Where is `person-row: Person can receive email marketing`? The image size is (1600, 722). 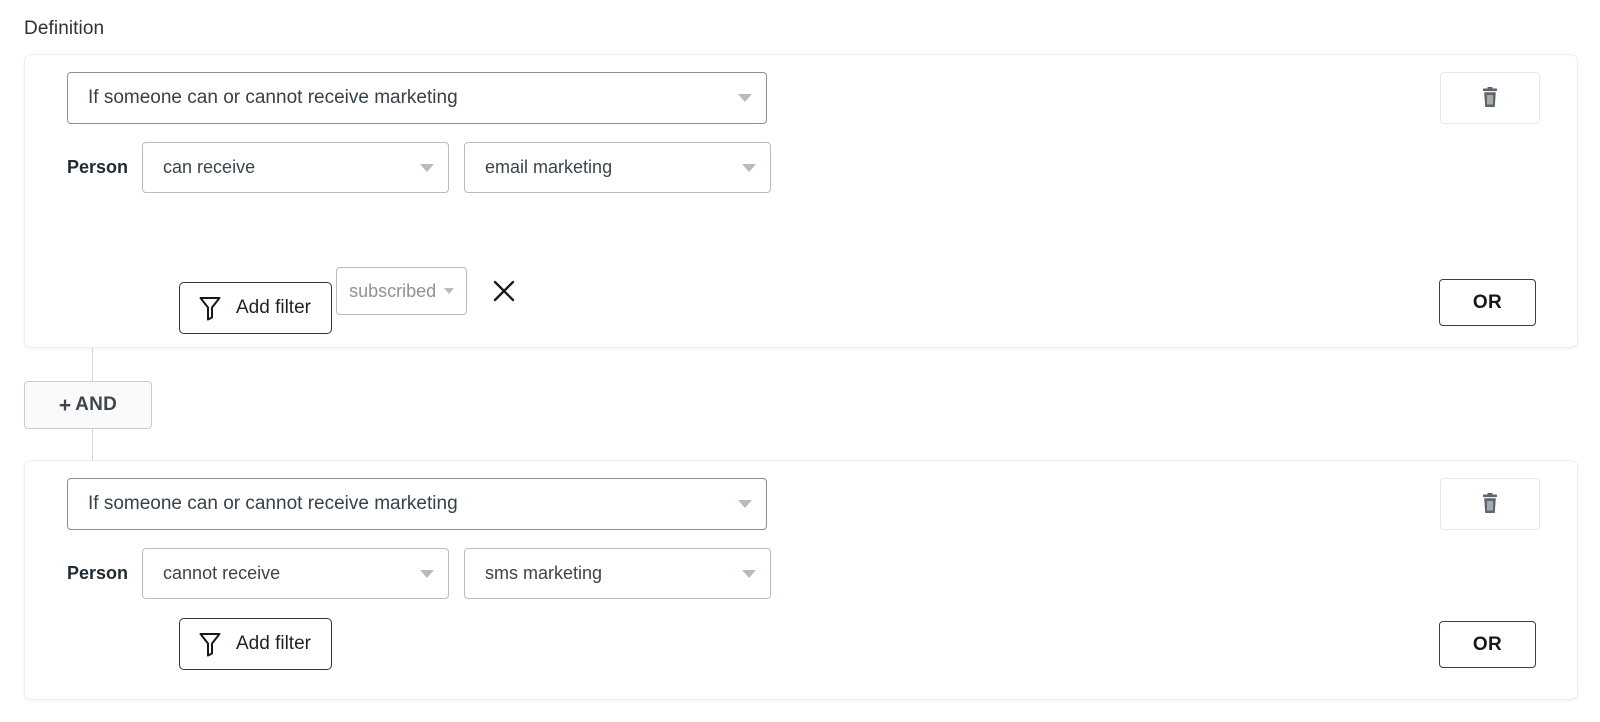
person-row: Person can receive email marketing is located at coordinates (419, 167).